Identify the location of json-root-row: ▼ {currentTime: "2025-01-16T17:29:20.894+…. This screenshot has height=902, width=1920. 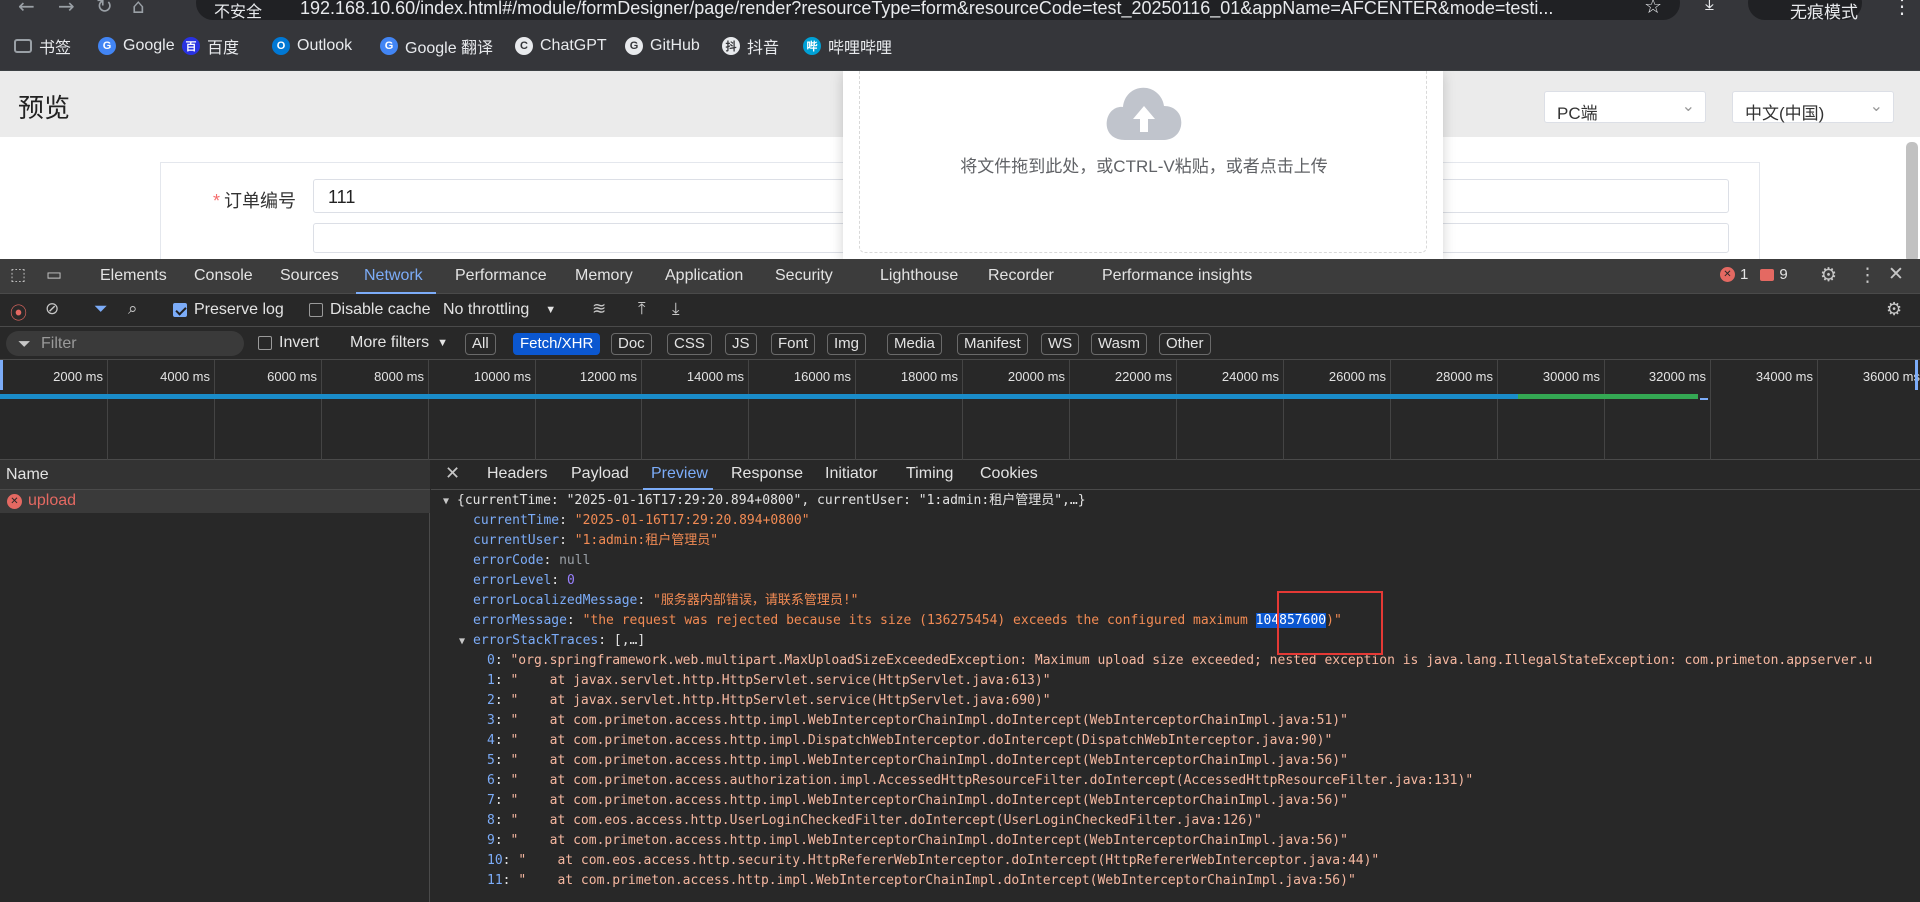
(764, 501).